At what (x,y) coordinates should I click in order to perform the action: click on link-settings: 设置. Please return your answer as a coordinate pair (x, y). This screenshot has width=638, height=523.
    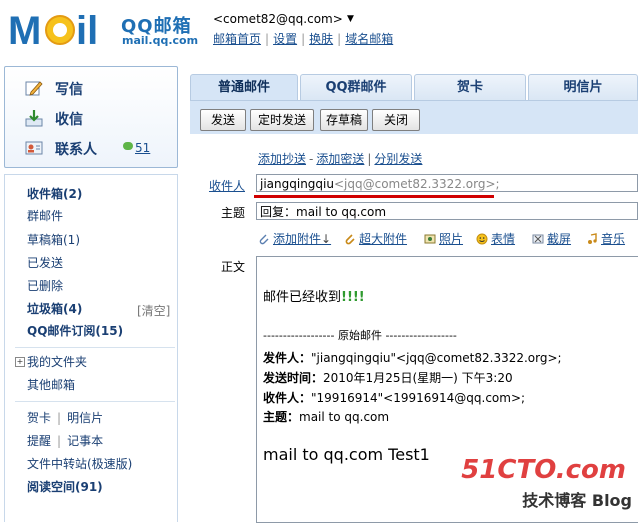
    Looking at the image, I should click on (285, 39).